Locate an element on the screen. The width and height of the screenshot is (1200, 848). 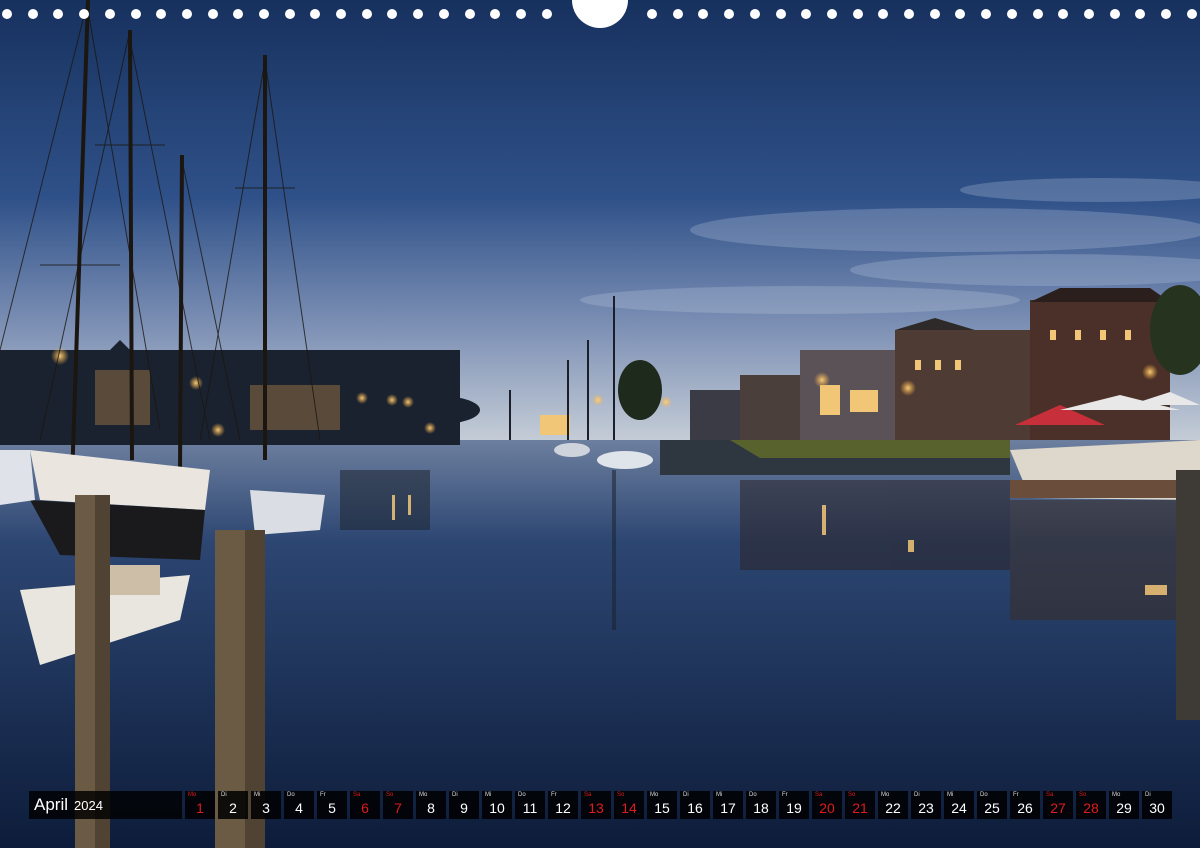
day-cell: Mi 3 is located at coordinates (266, 805).